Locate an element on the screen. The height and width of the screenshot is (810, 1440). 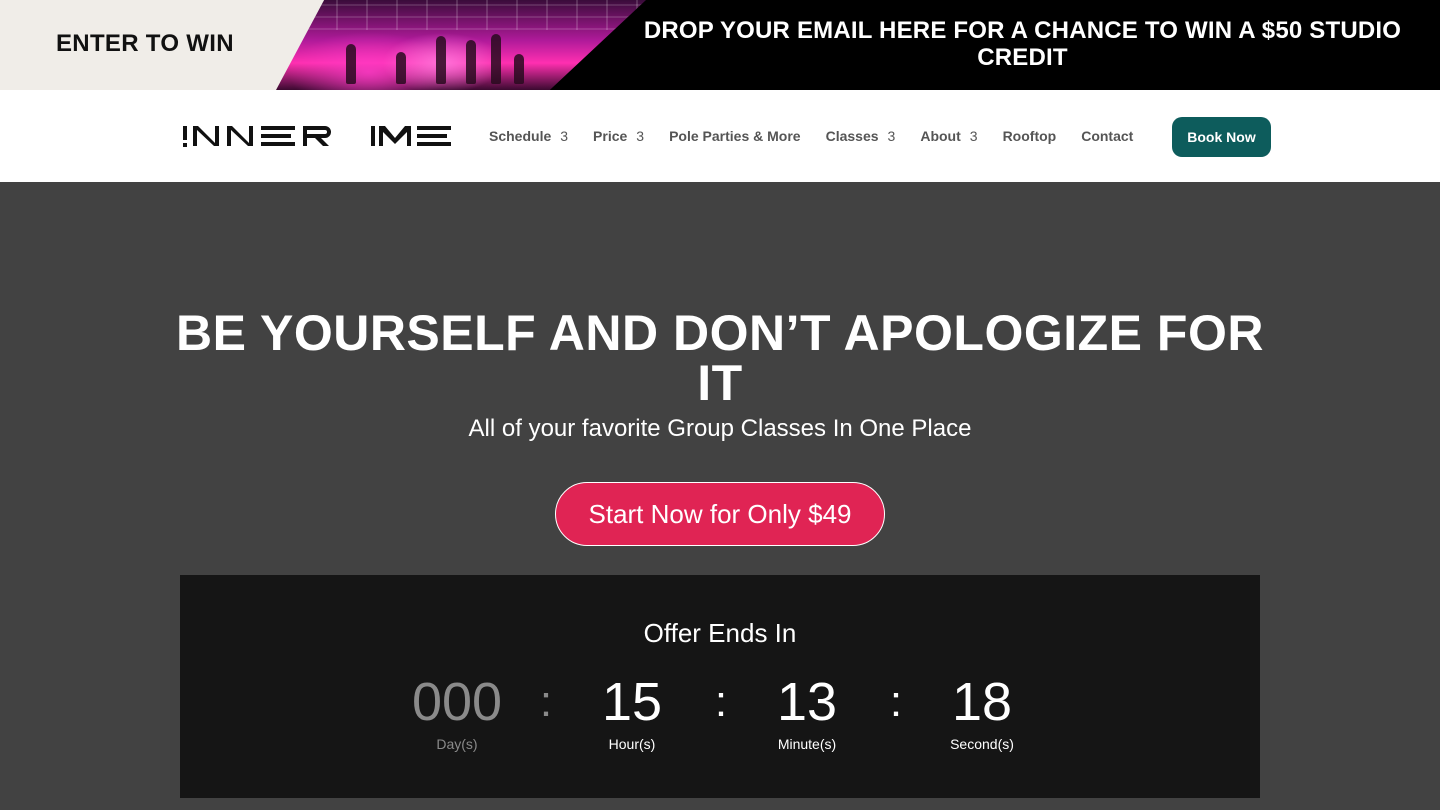
countdown-days: 000 Day(s) is located at coordinates (457, 711).